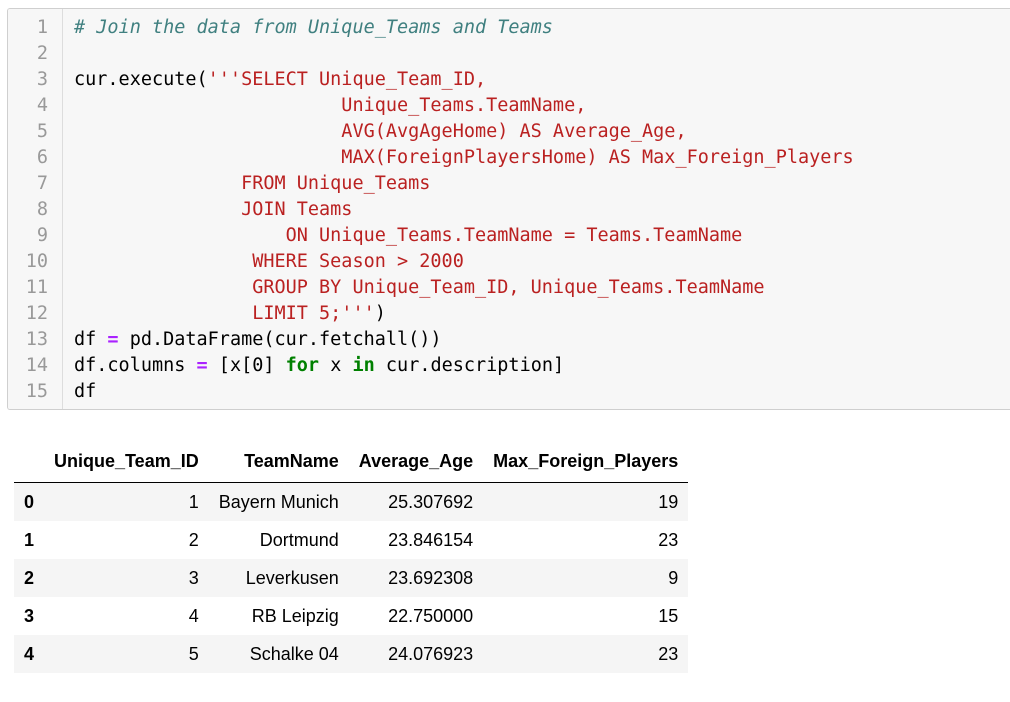 The image size is (1010, 702). I want to click on code-text: FROM Unique_Teams, so click(252, 184).